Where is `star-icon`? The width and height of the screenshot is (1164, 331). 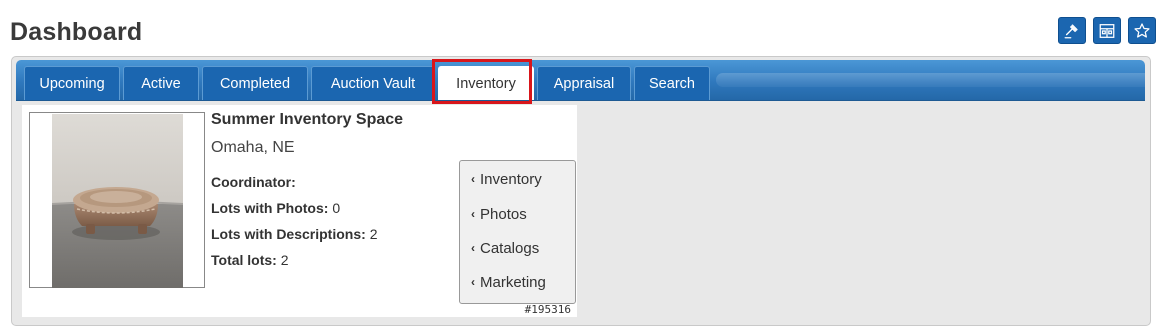
star-icon is located at coordinates (1142, 30).